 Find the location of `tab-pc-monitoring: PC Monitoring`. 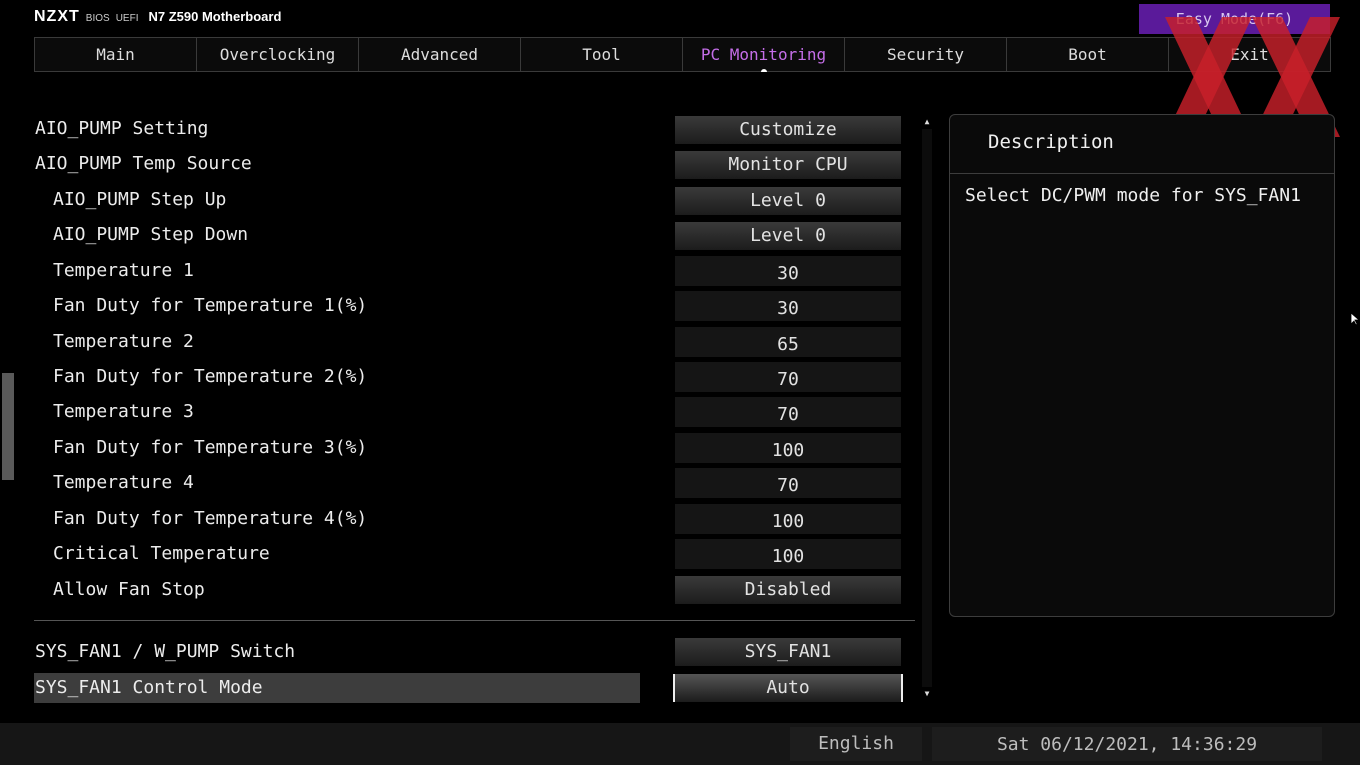

tab-pc-monitoring: PC Monitoring is located at coordinates (764, 55).